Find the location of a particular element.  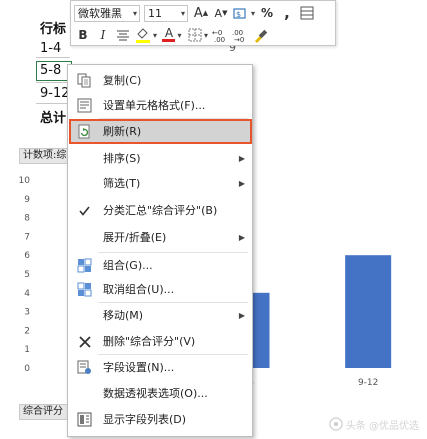

menu-item-filter: 筛选(T) ▶ is located at coordinates (160, 183).